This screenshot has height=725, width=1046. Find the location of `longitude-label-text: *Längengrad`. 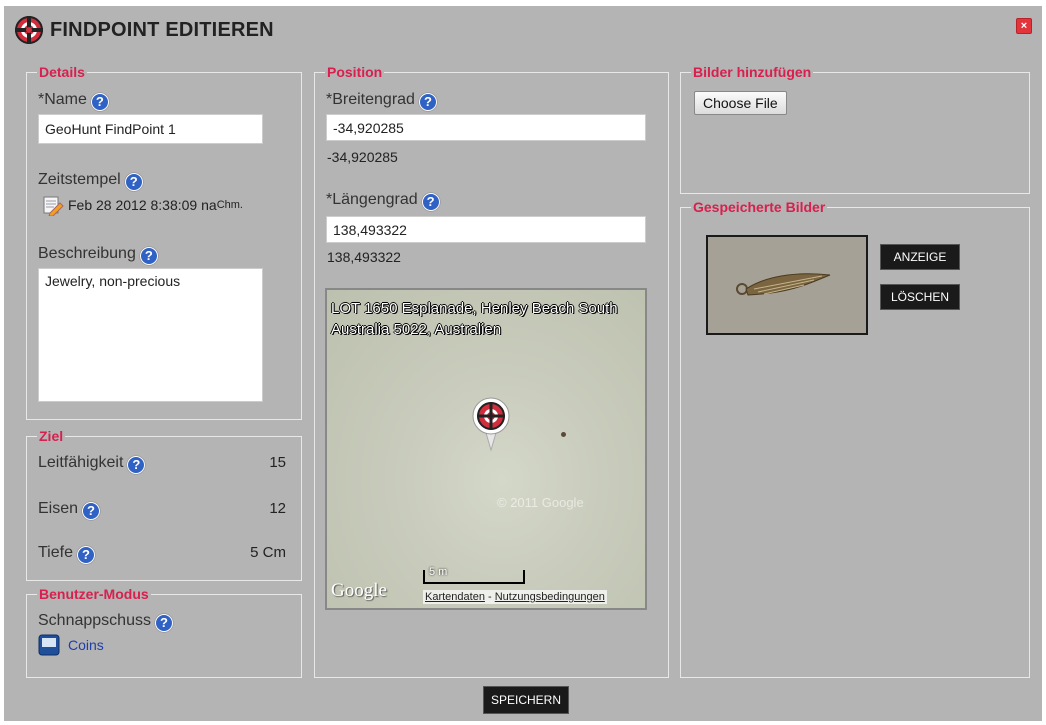

longitude-label-text: *Längengrad is located at coordinates (372, 199).